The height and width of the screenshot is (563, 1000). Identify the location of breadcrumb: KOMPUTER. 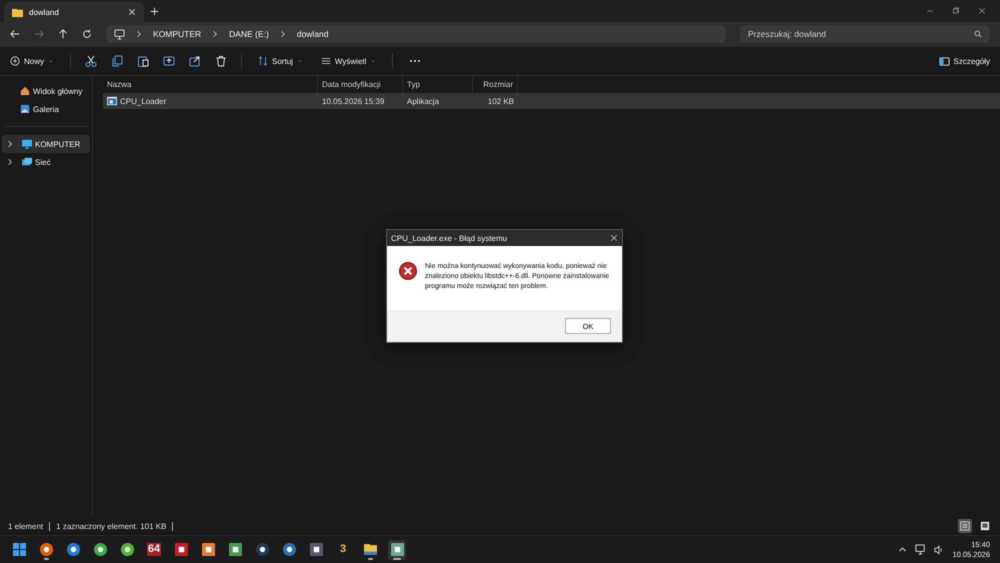
(177, 34).